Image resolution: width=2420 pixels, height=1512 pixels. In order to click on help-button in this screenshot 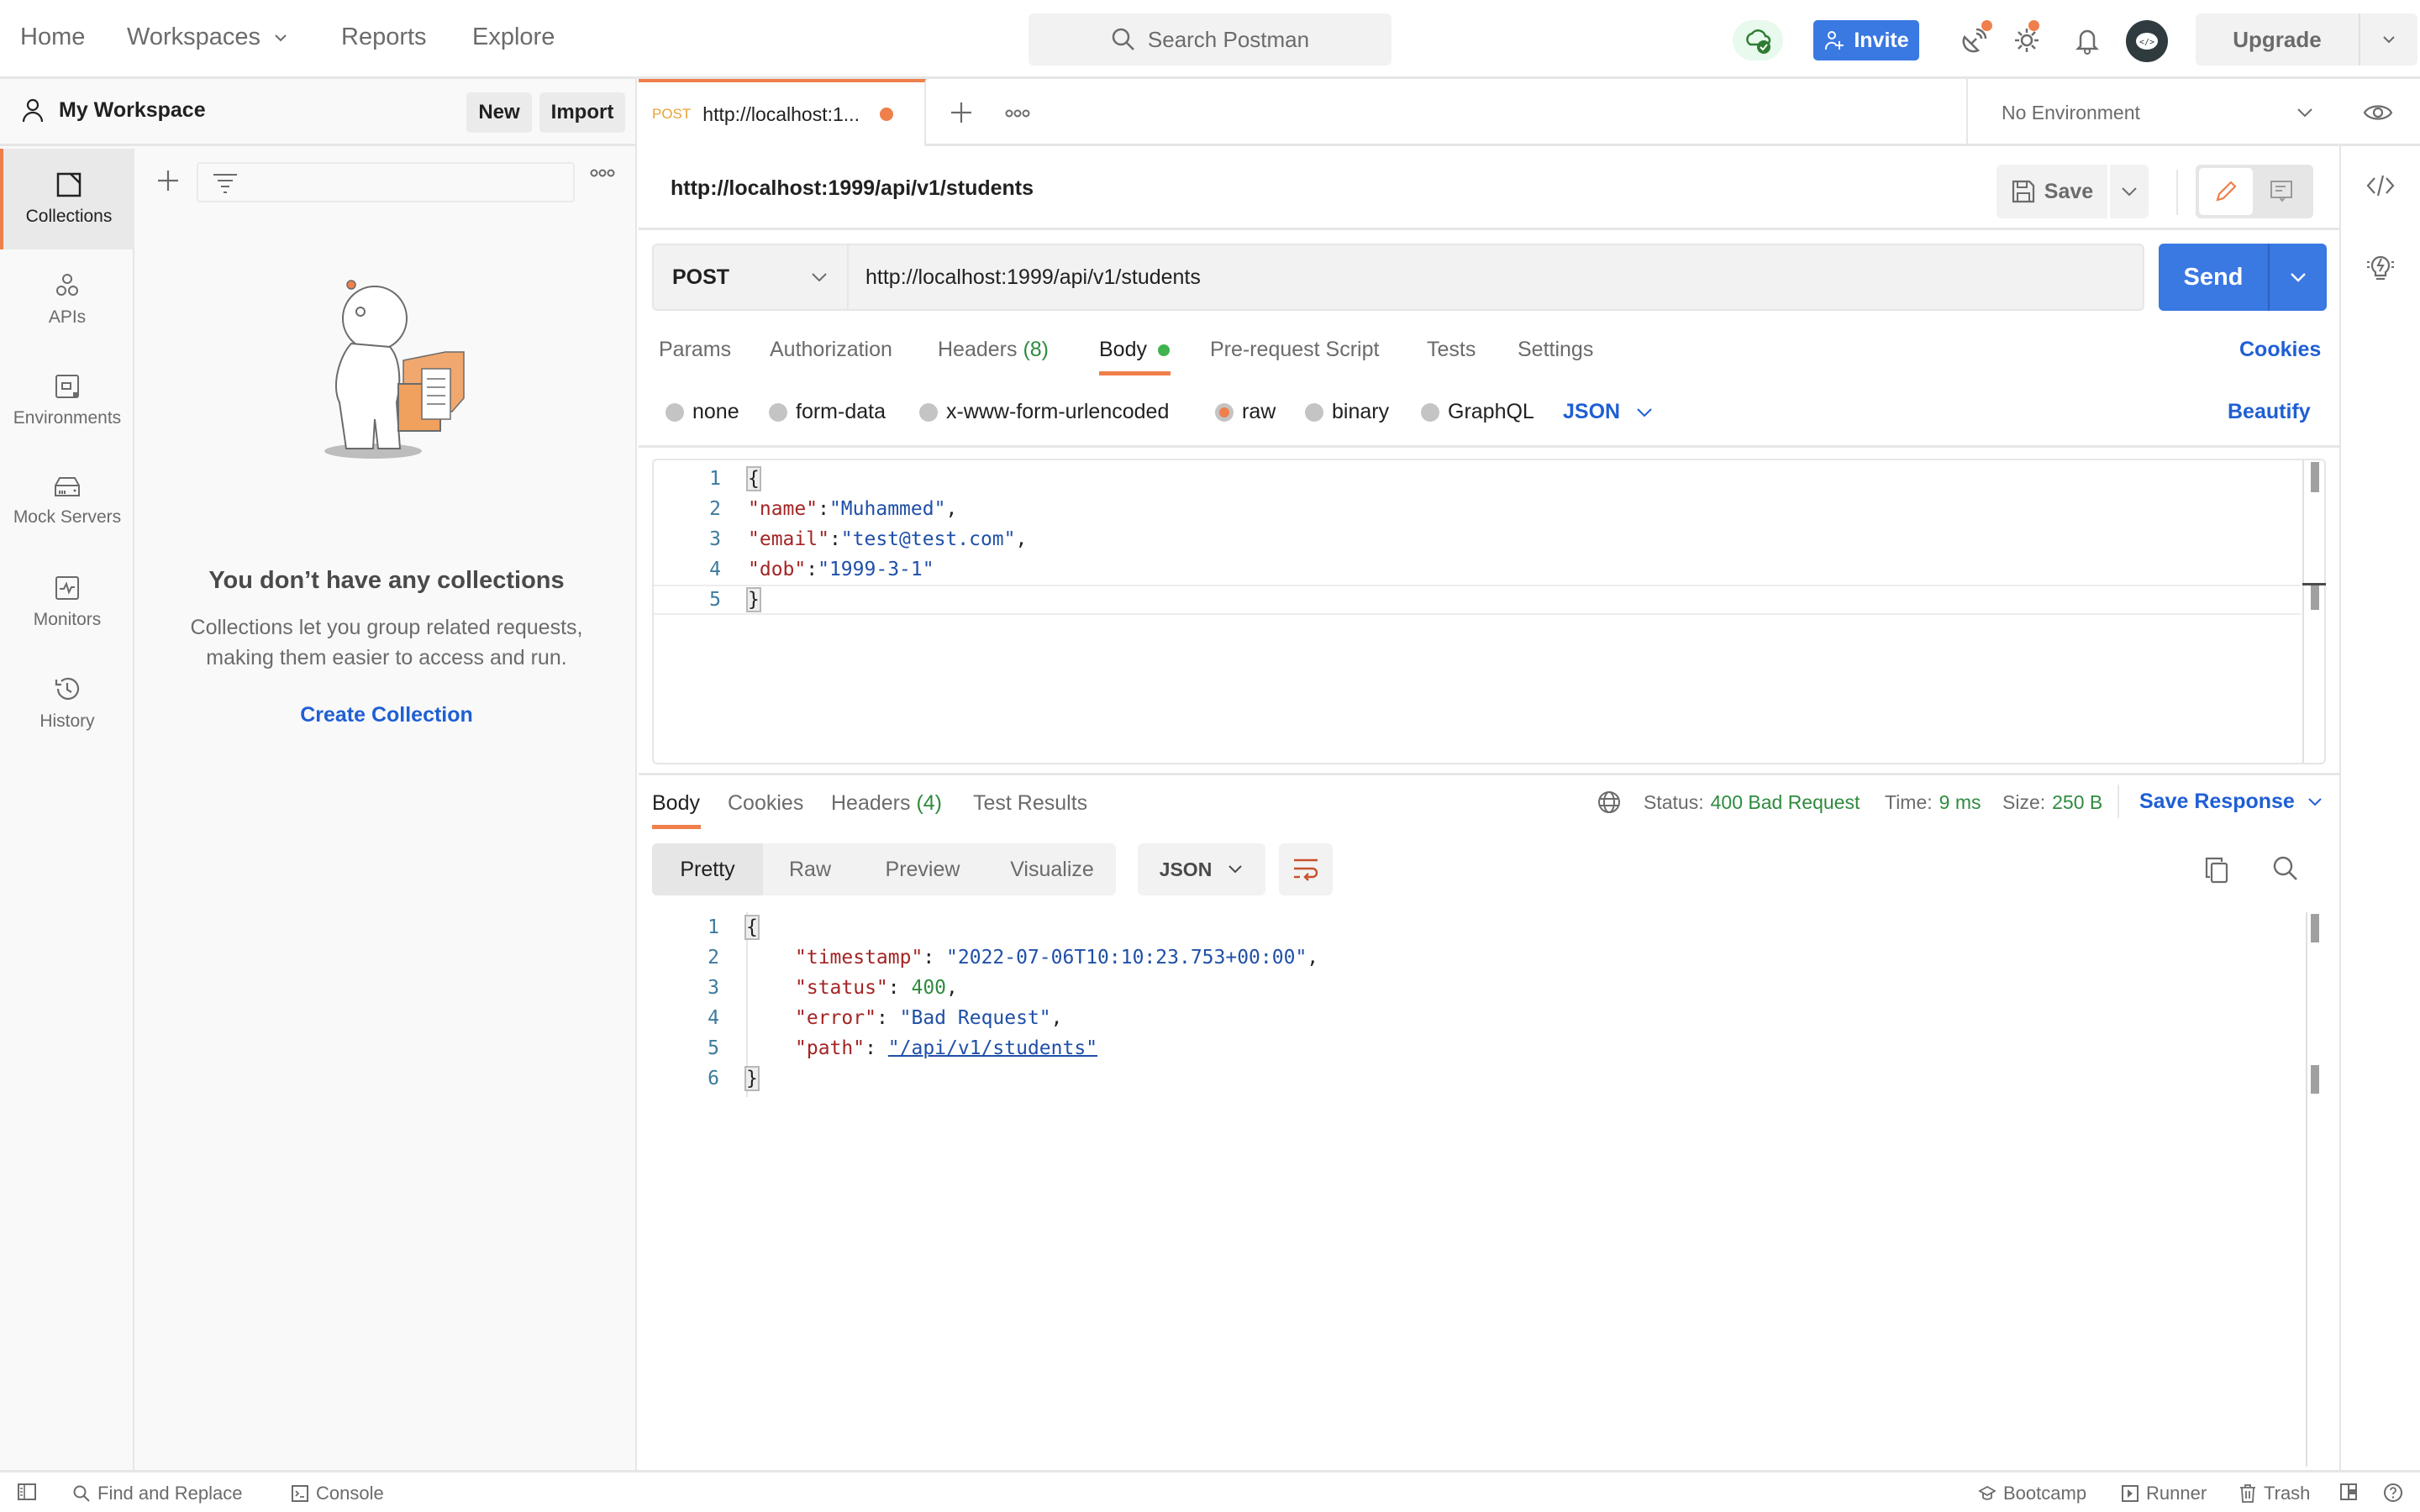, I will do `click(2393, 1493)`.